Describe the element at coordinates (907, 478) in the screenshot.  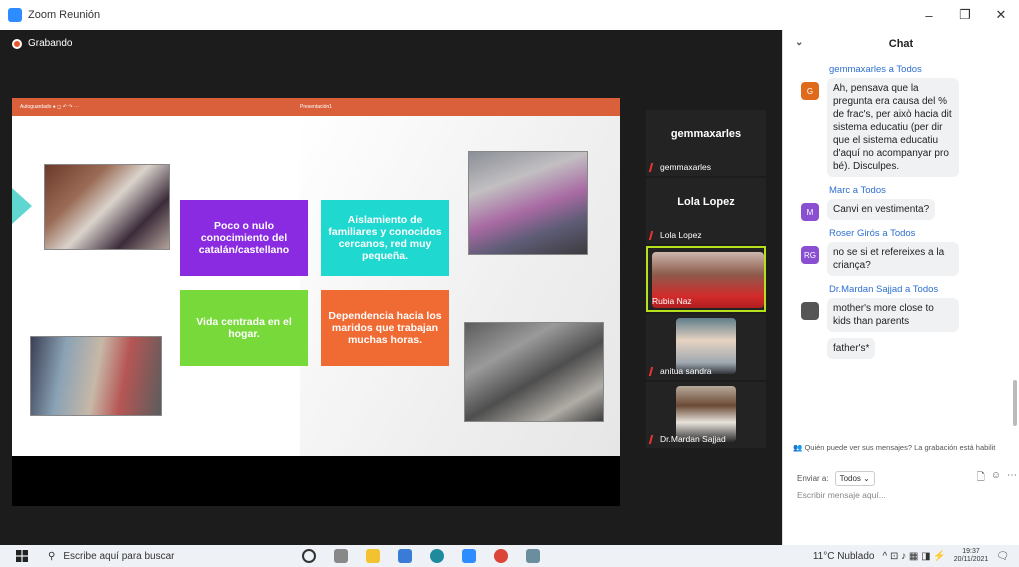
I see `send-to-row: Enviar a: Todos ⌄ 🗋 ☺ ⋯` at that location.